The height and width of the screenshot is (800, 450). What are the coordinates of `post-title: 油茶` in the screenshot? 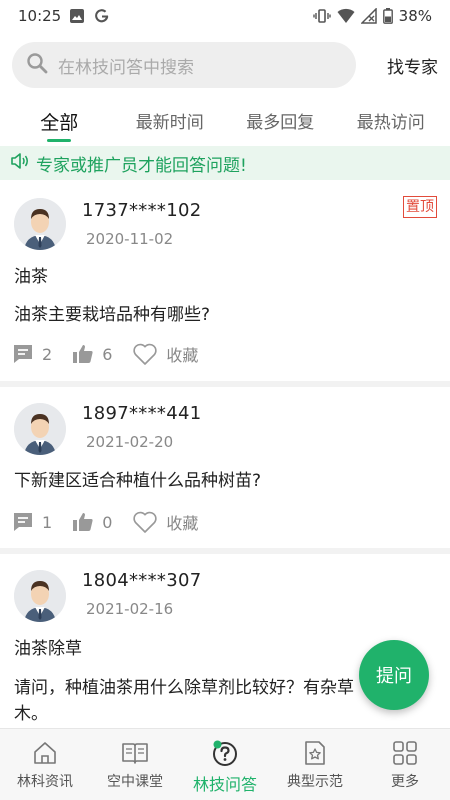 It's located at (31, 277).